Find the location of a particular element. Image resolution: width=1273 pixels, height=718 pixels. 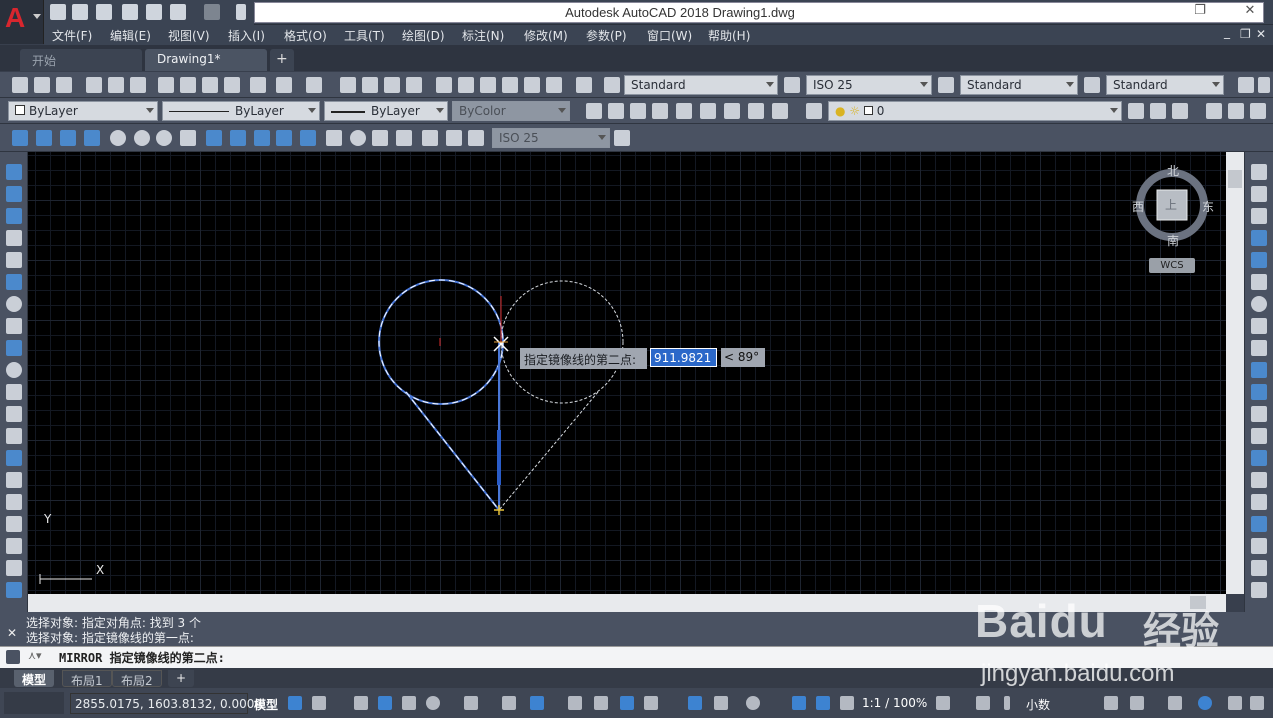

customize-wrench-icon is located at coordinates (13, 657).